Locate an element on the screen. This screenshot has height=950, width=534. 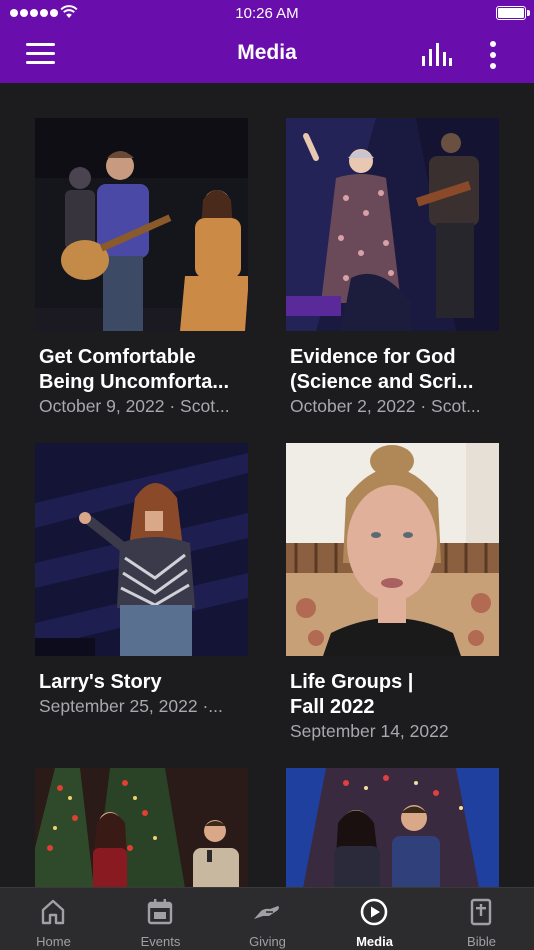
status-bar: 10:26 AM is located at coordinates (267, 13).